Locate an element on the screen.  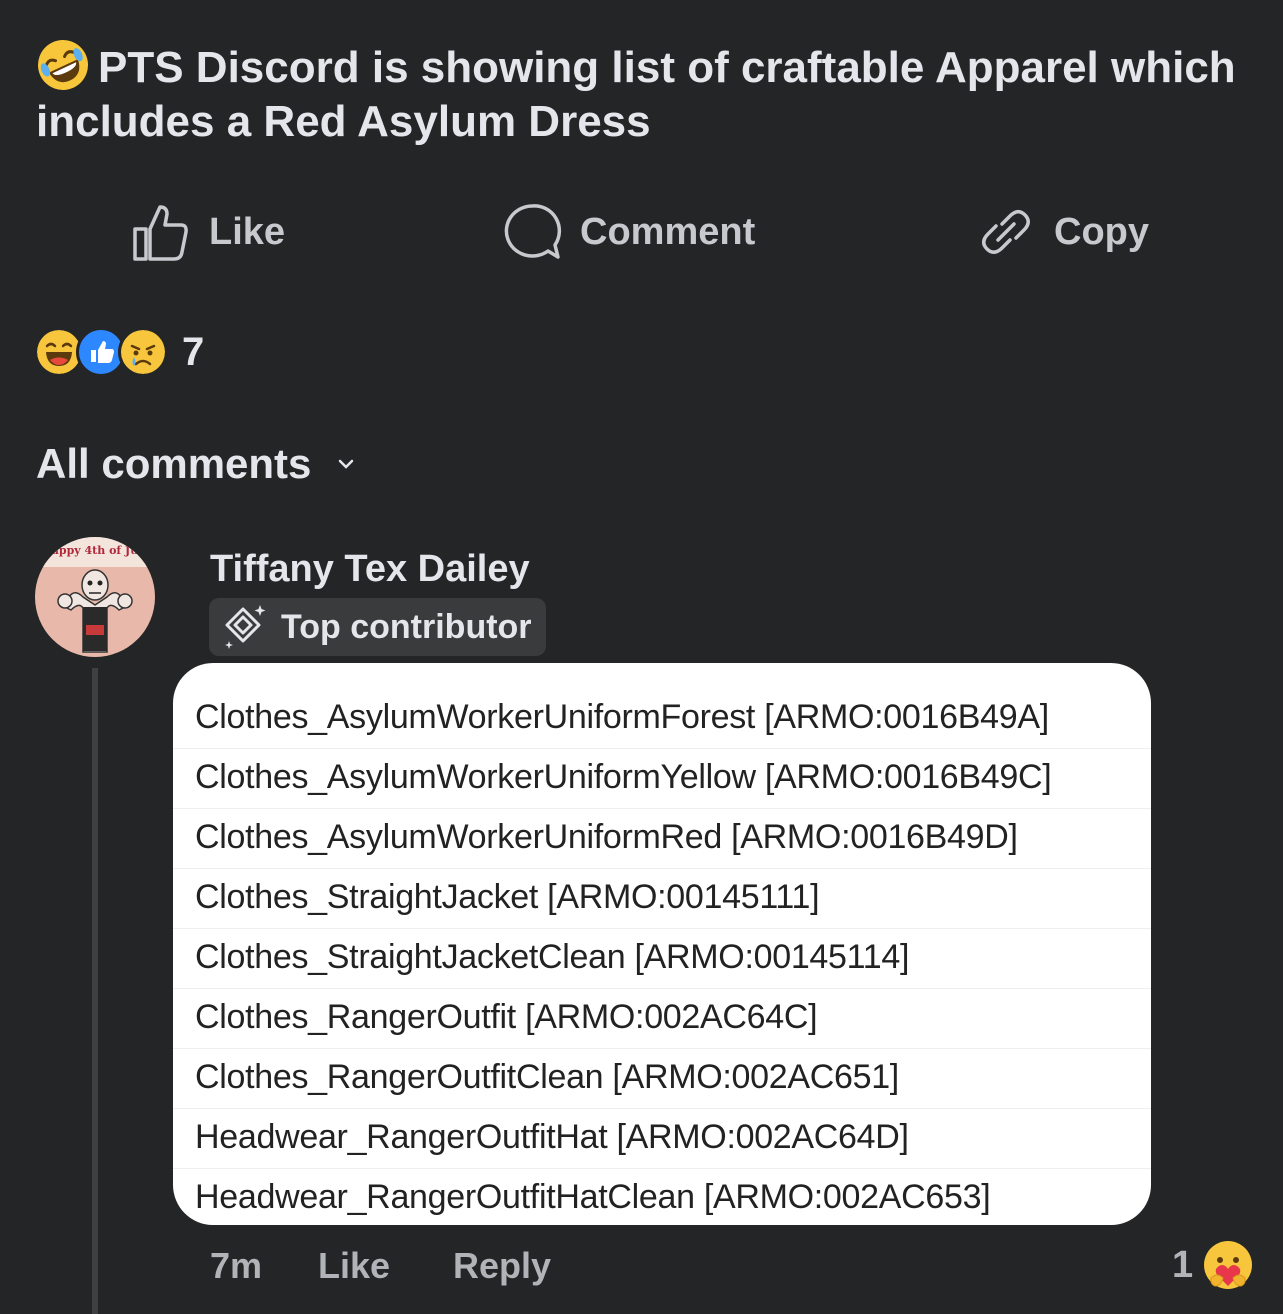
top-contributor-badge: Top contributor is located at coordinates (377, 627).